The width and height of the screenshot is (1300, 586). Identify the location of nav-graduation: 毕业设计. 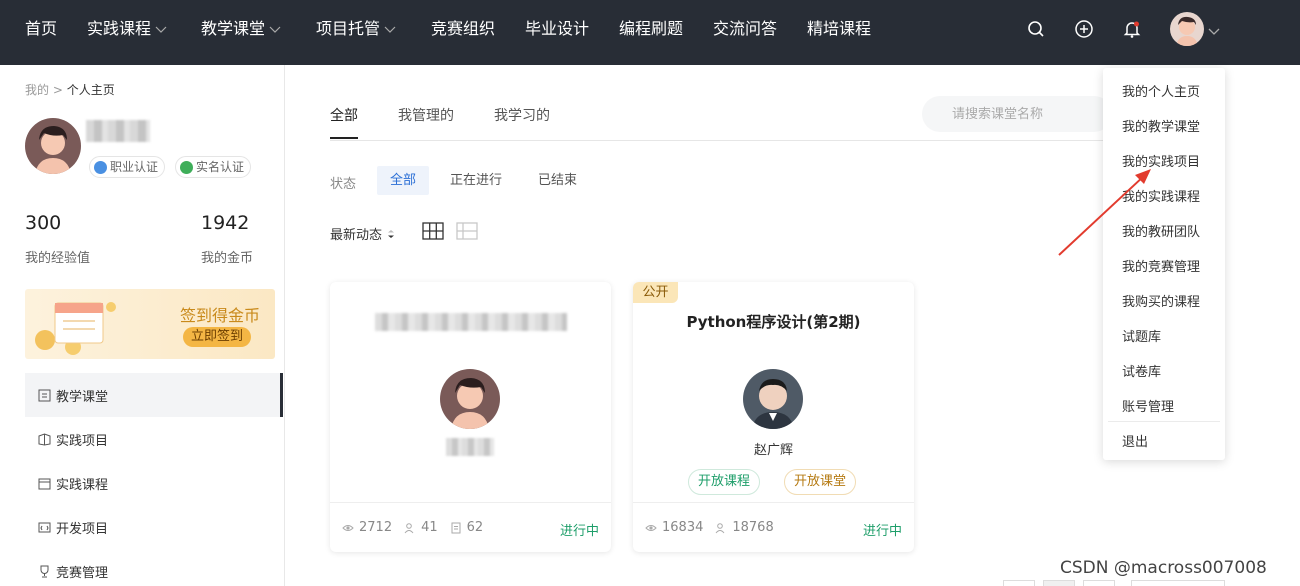
(557, 29).